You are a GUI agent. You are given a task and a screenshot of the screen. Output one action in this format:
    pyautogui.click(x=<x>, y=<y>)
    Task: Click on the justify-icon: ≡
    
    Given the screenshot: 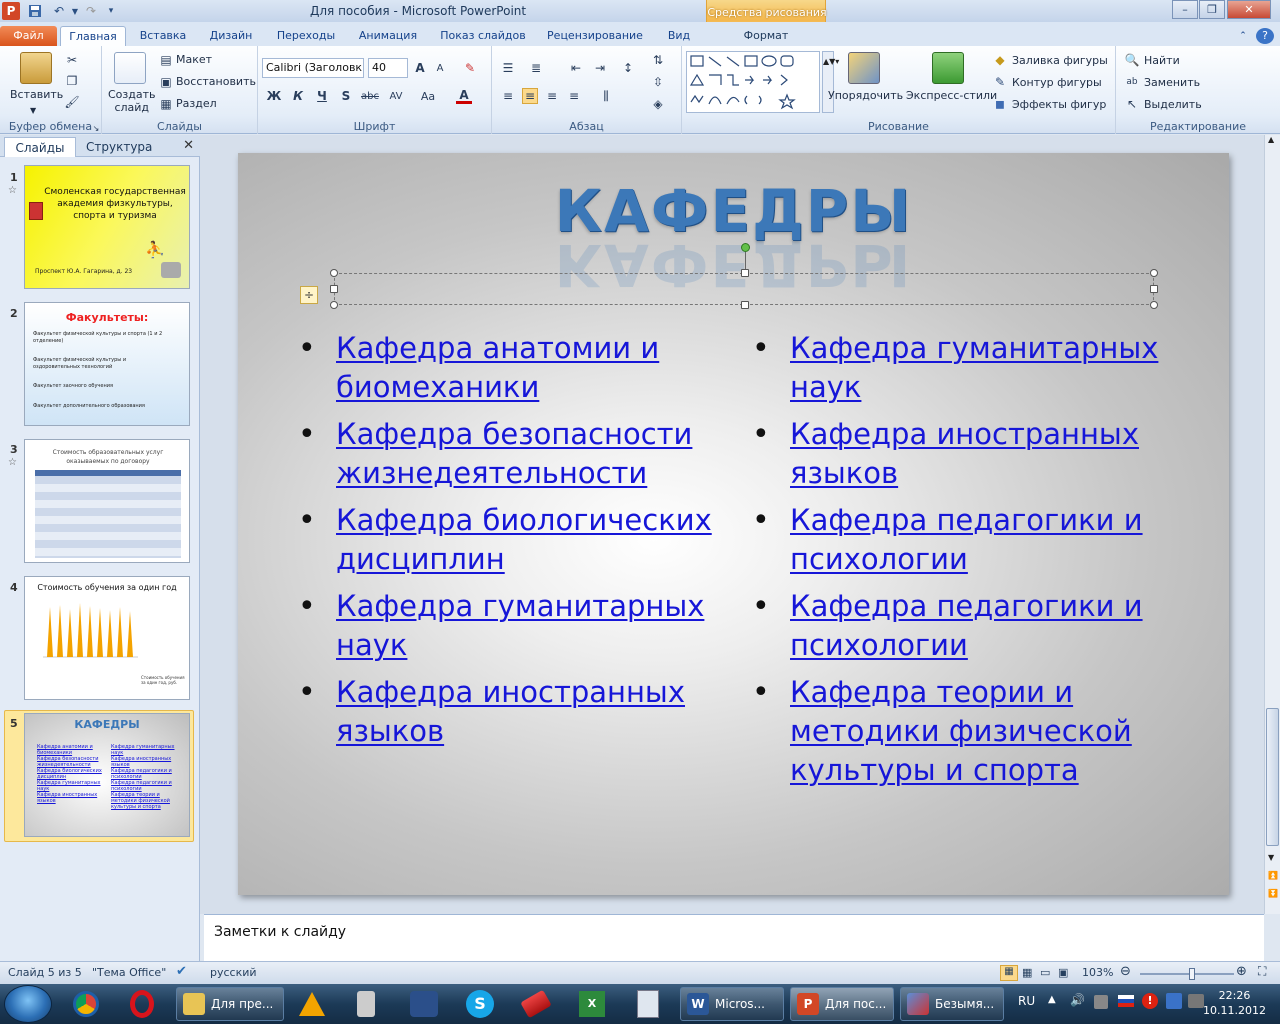 What is the action you would take?
    pyautogui.click(x=574, y=96)
    